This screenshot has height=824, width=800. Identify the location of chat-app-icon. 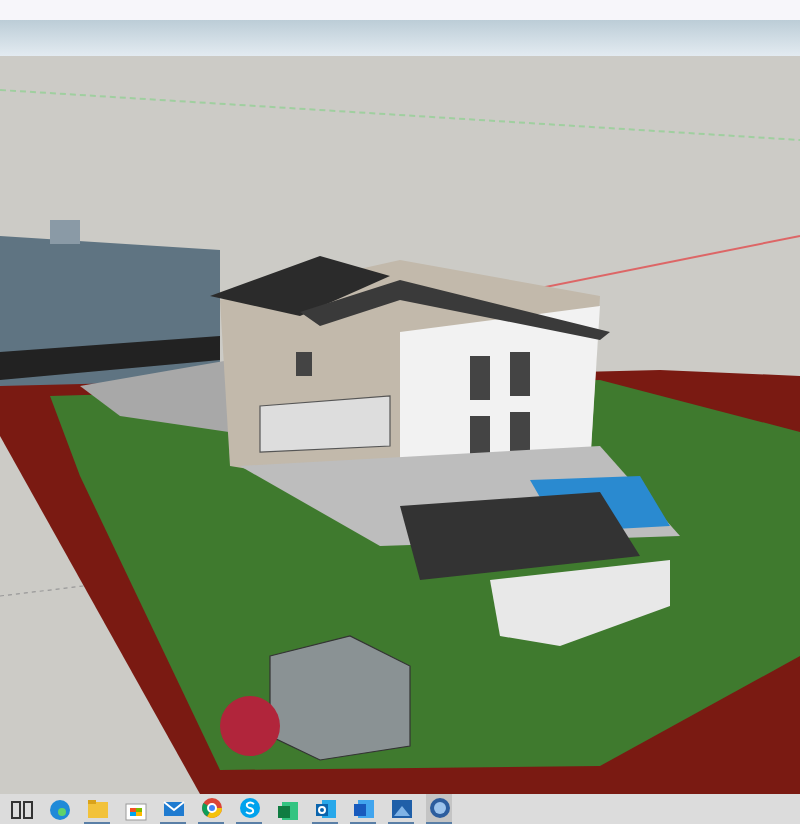
(249, 808).